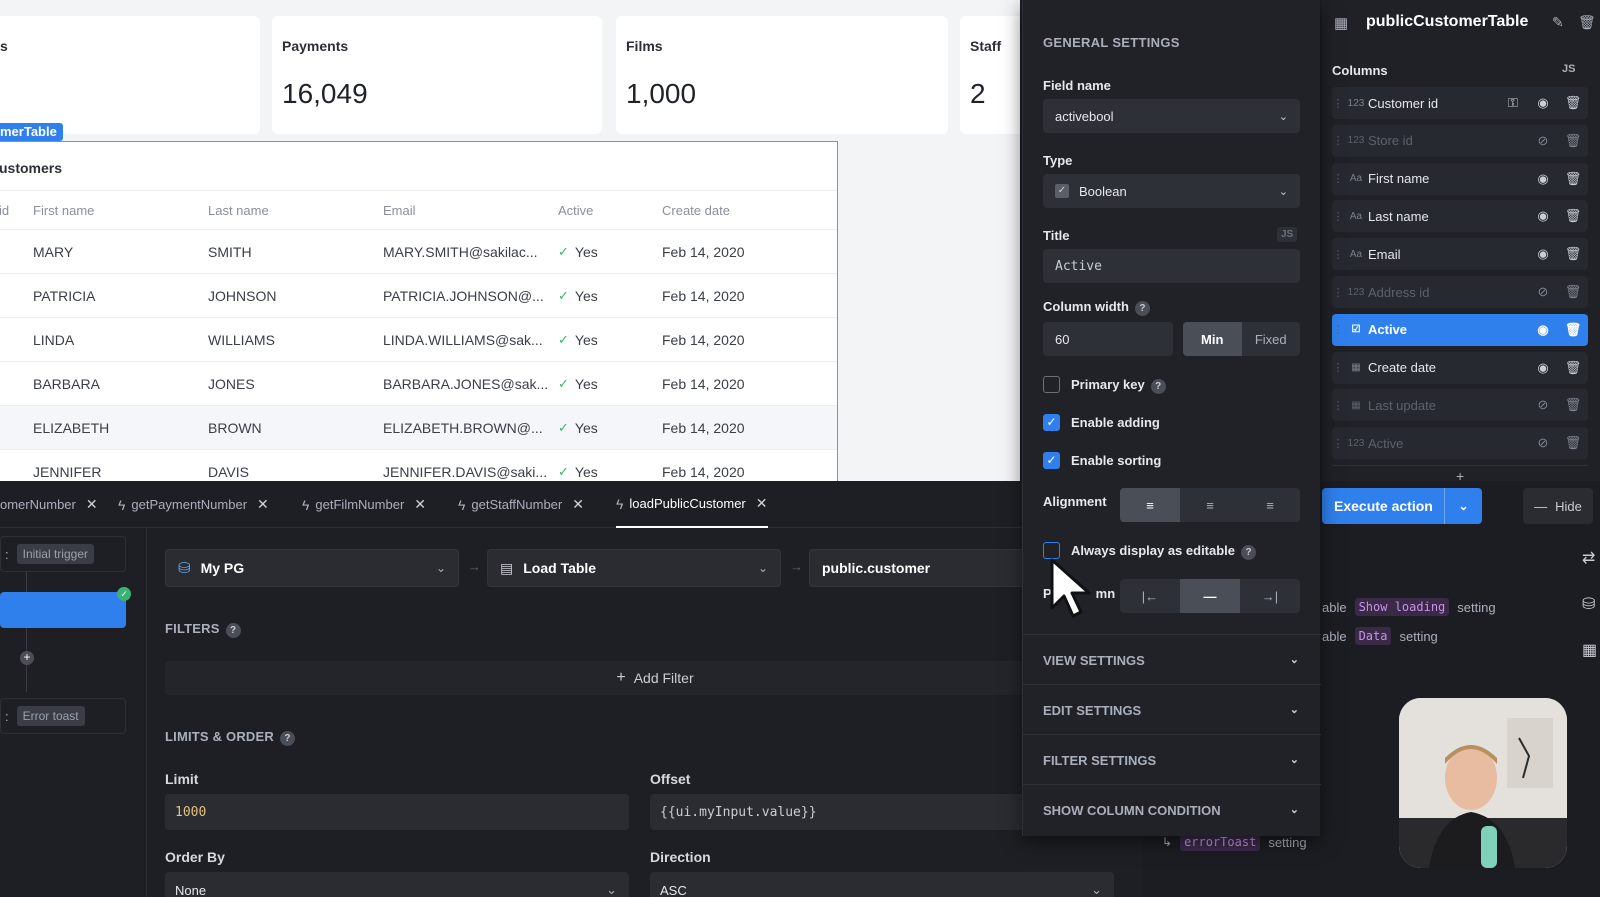 The image size is (1600, 897). Describe the element at coordinates (1172, 759) in the screenshot. I see `filter-settings-section: FILTER SETTINGS ⌄` at that location.